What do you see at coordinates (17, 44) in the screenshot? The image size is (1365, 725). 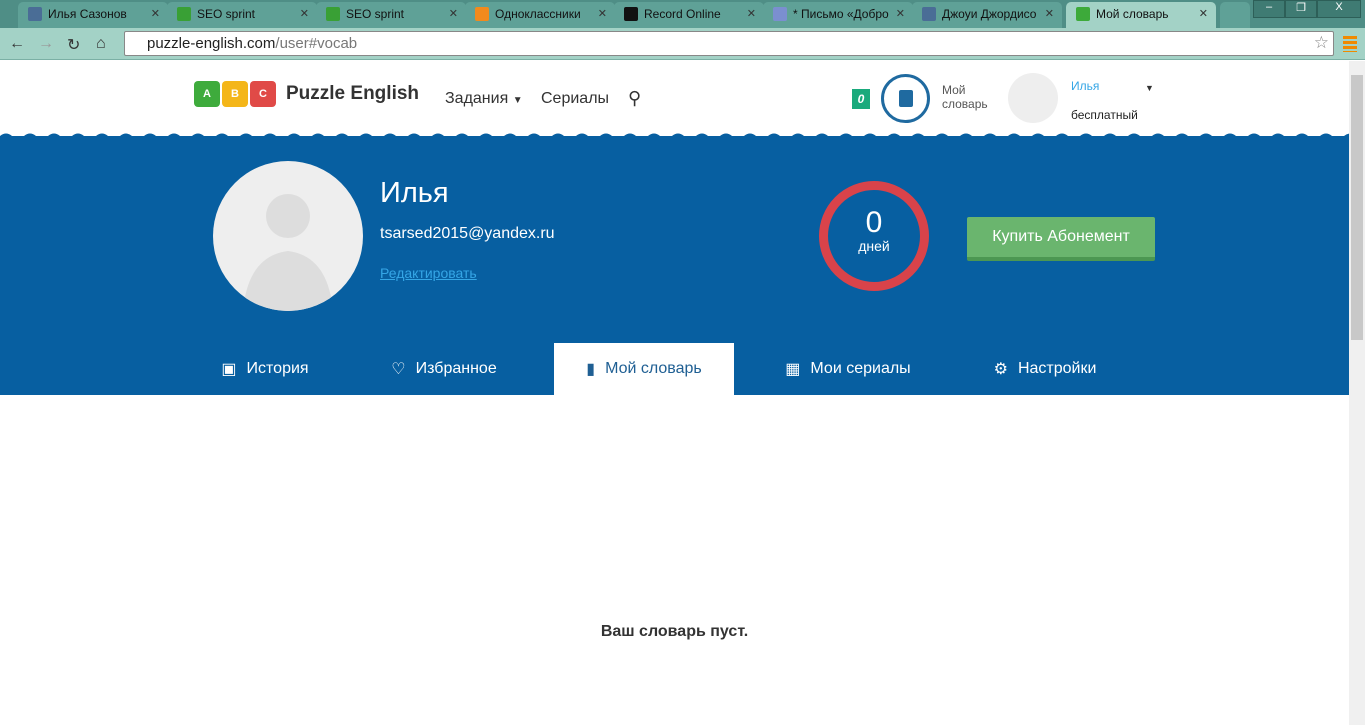 I see `back-icon: ←` at bounding box center [17, 44].